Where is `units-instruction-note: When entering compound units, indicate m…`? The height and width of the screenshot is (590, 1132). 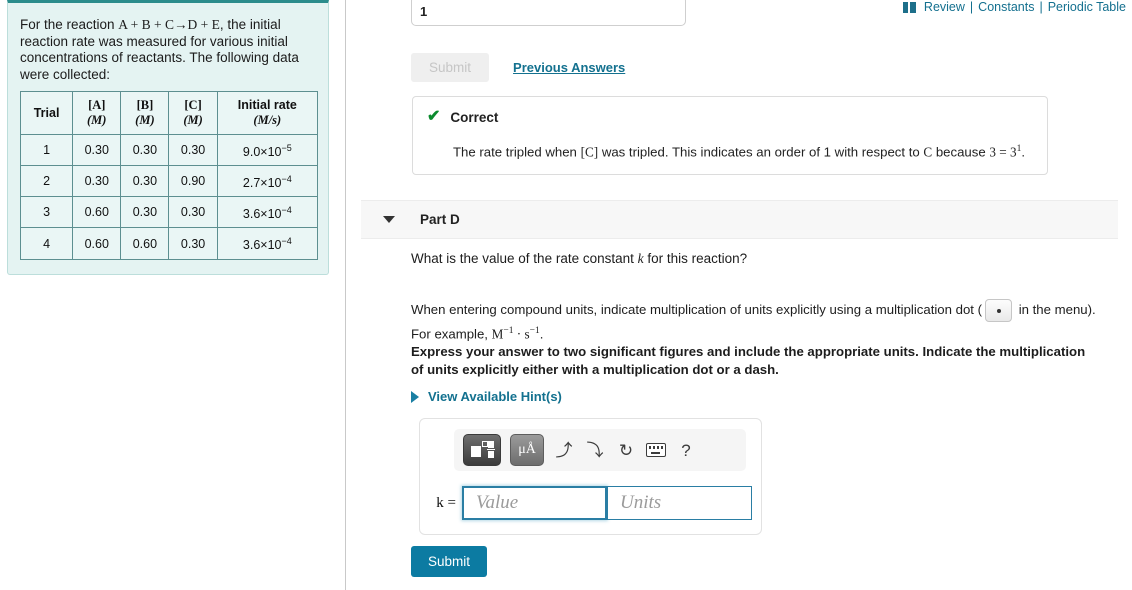 units-instruction-note: When entering compound units, indicate m… is located at coordinates (761, 321).